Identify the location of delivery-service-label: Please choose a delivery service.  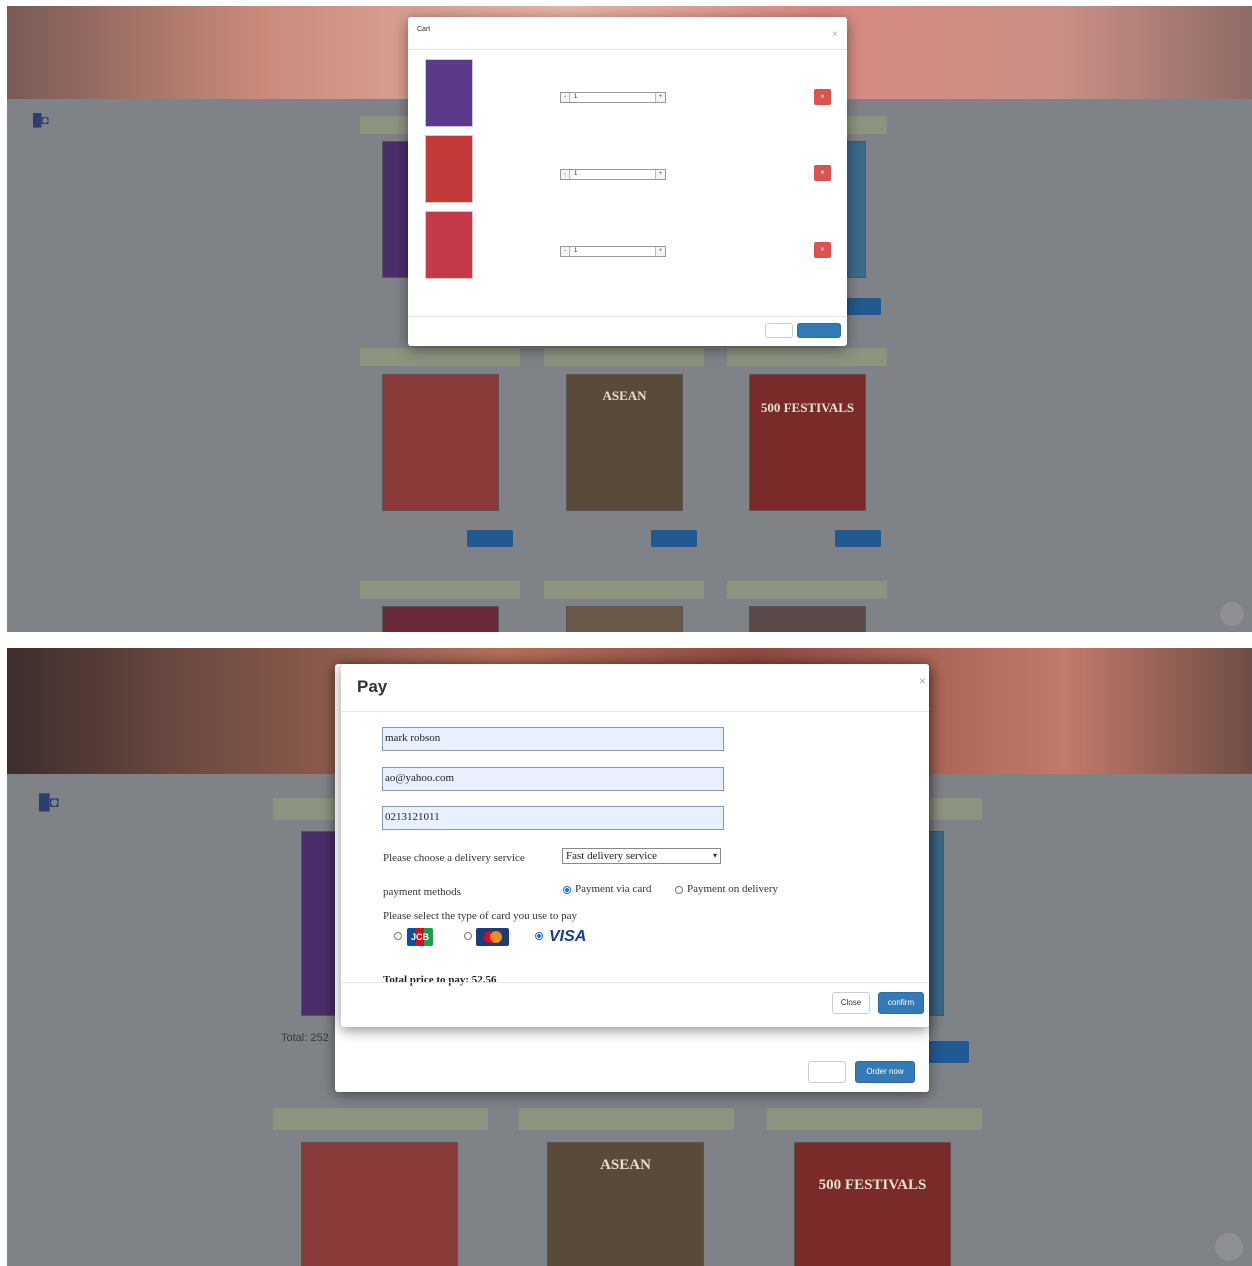
(454, 858).